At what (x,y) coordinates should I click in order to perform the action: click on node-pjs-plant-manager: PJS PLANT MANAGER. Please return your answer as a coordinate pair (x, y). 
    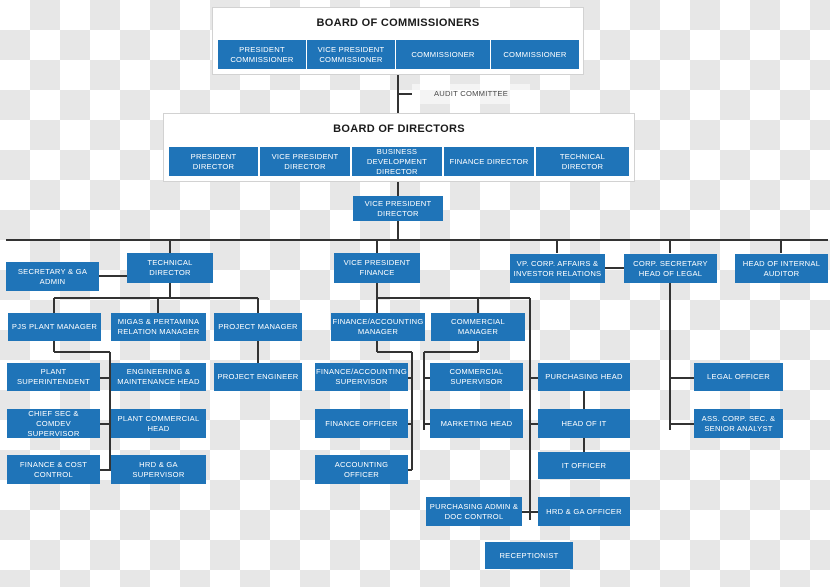
    Looking at the image, I should click on (54, 327).